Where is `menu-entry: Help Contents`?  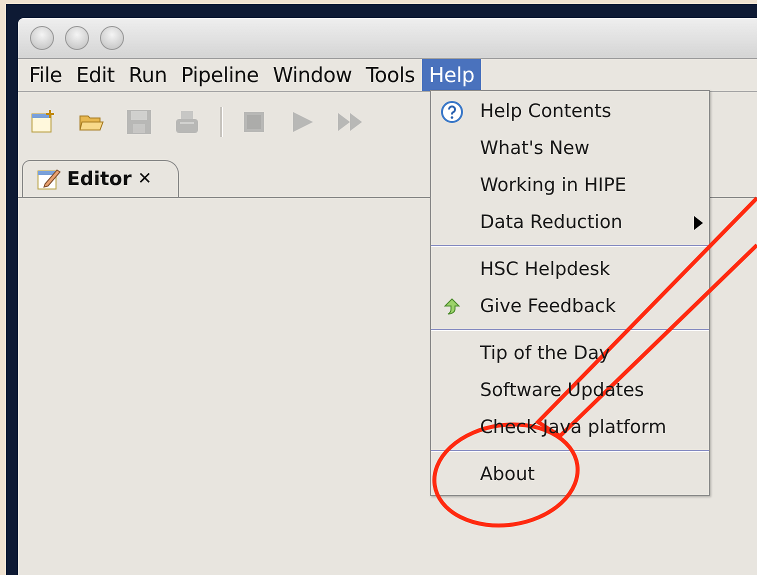
menu-entry: Help Contents is located at coordinates (546, 111).